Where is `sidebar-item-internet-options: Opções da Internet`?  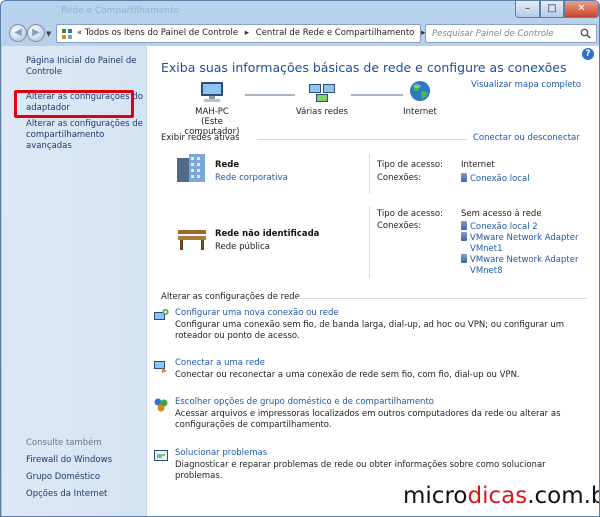
sidebar-item-internet-options: Opções da Internet is located at coordinates (66, 494).